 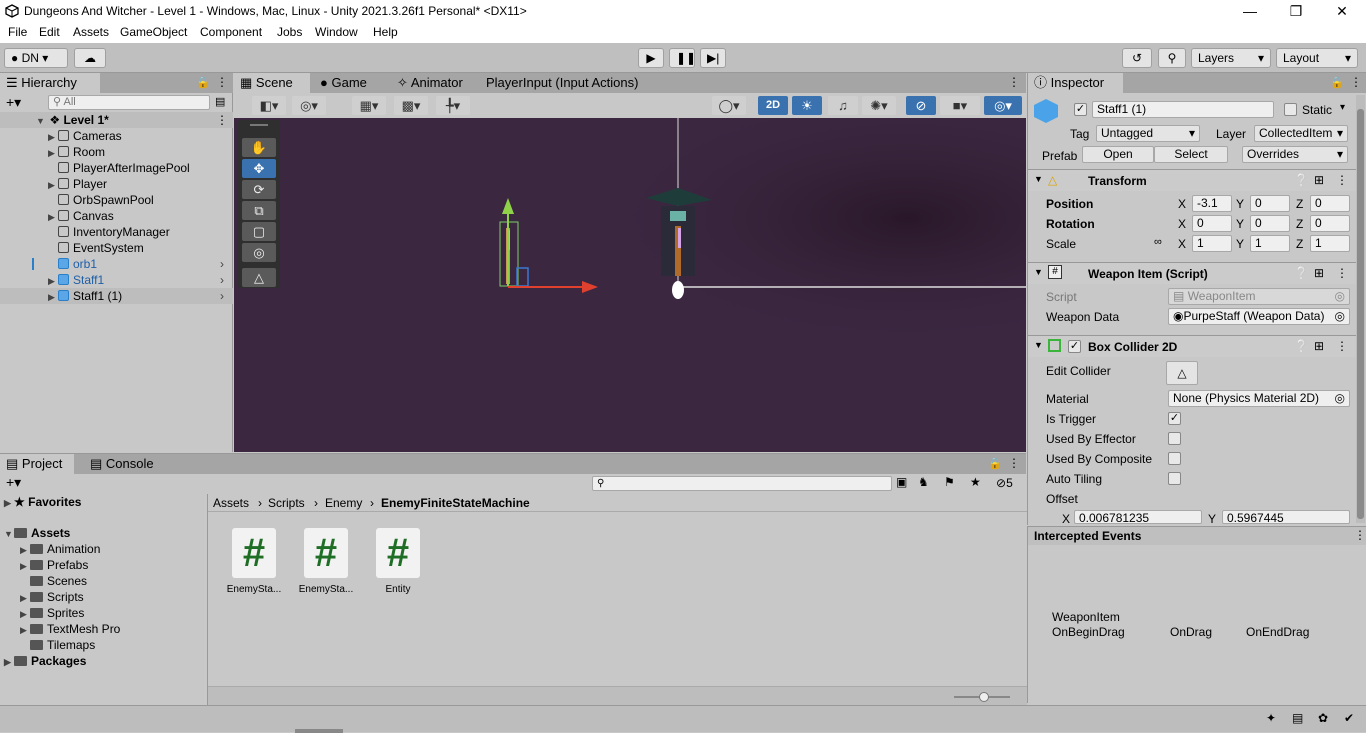 I want to click on layers-dropdown: Layers ▾, so click(x=1231, y=58).